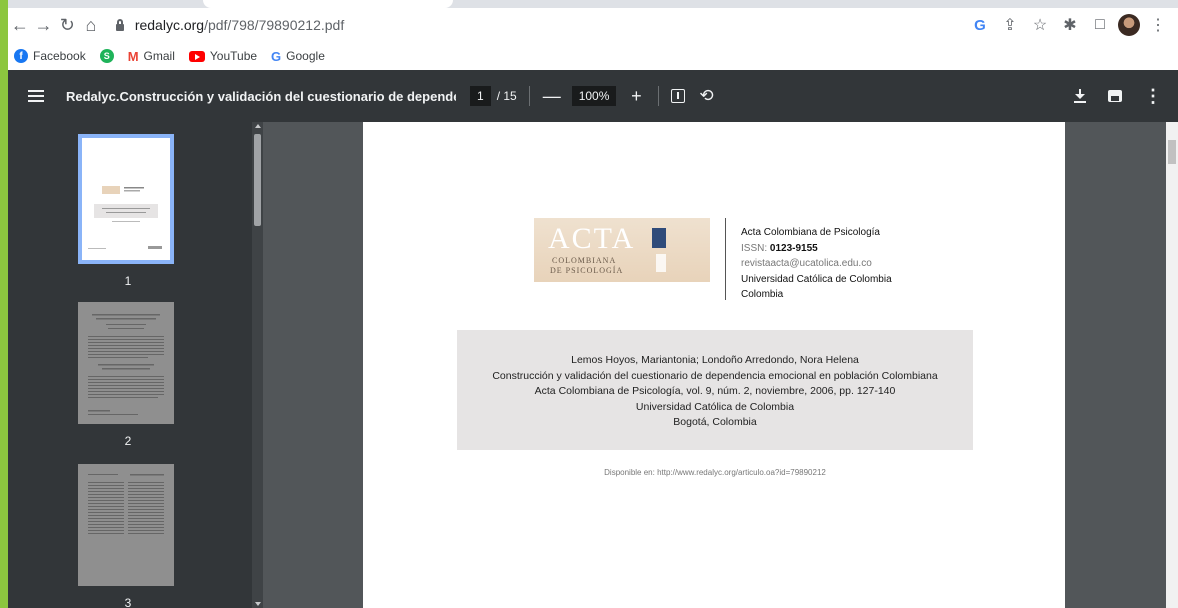 Image resolution: width=1178 pixels, height=608 pixels. What do you see at coordinates (328, 4) in the screenshot?
I see `active-tab` at bounding box center [328, 4].